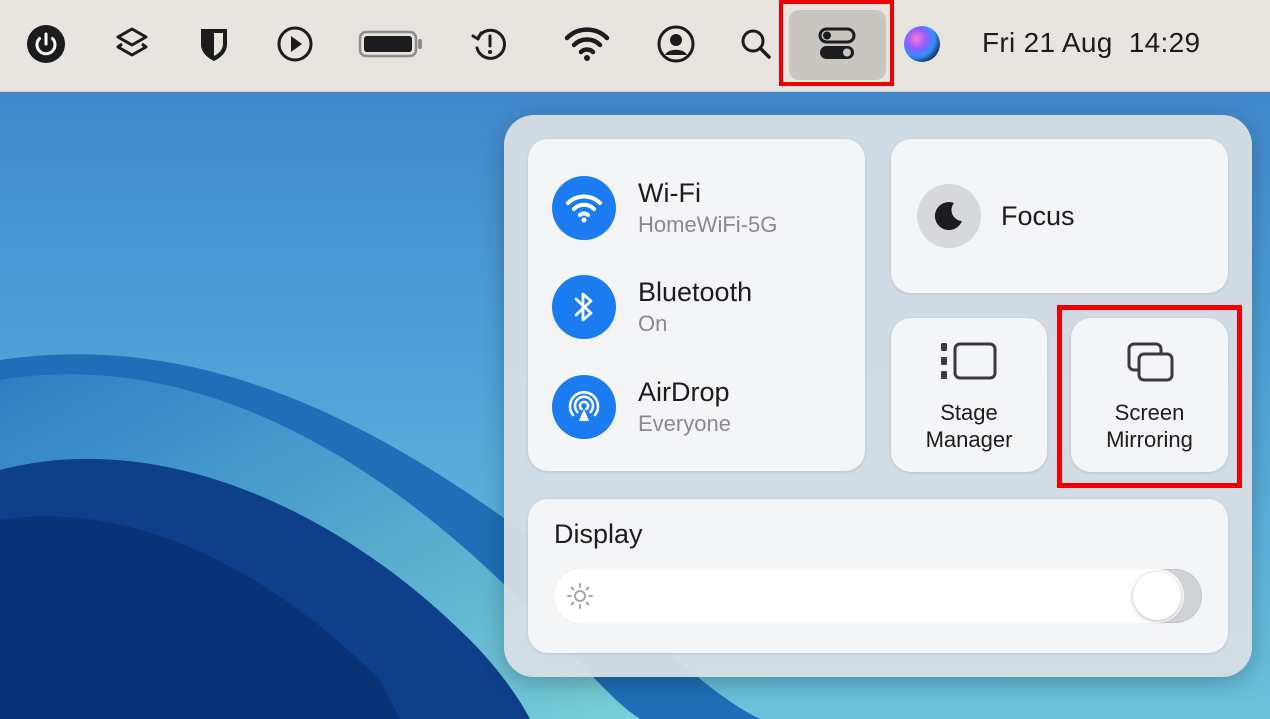  I want to click on search-icon, so click(756, 44).